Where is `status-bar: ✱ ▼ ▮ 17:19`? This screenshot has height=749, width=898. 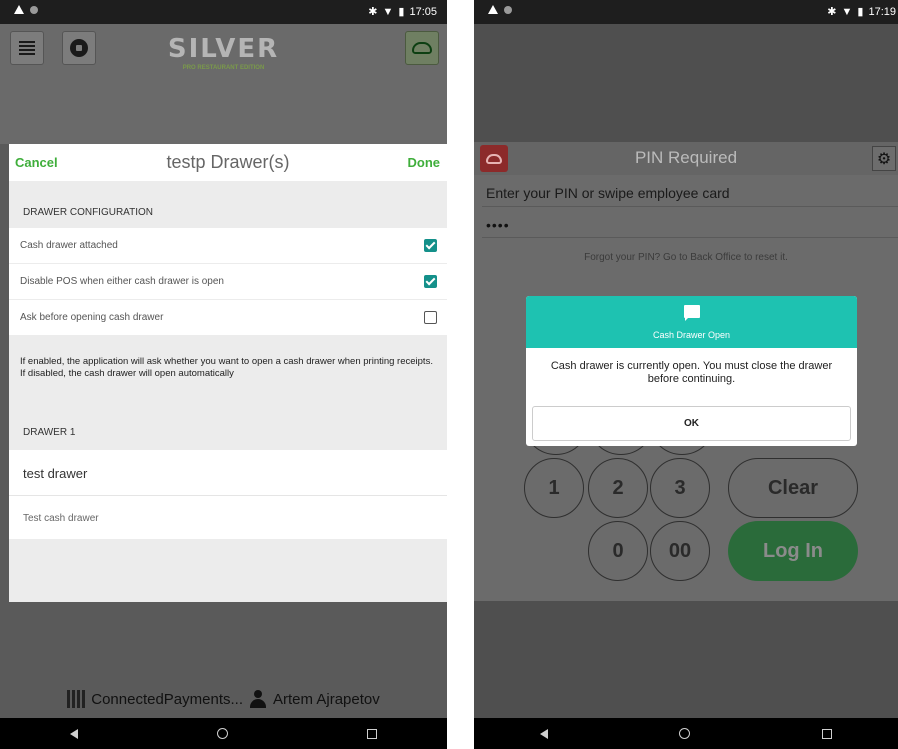 status-bar: ✱ ▼ ▮ 17:19 is located at coordinates (686, 12).